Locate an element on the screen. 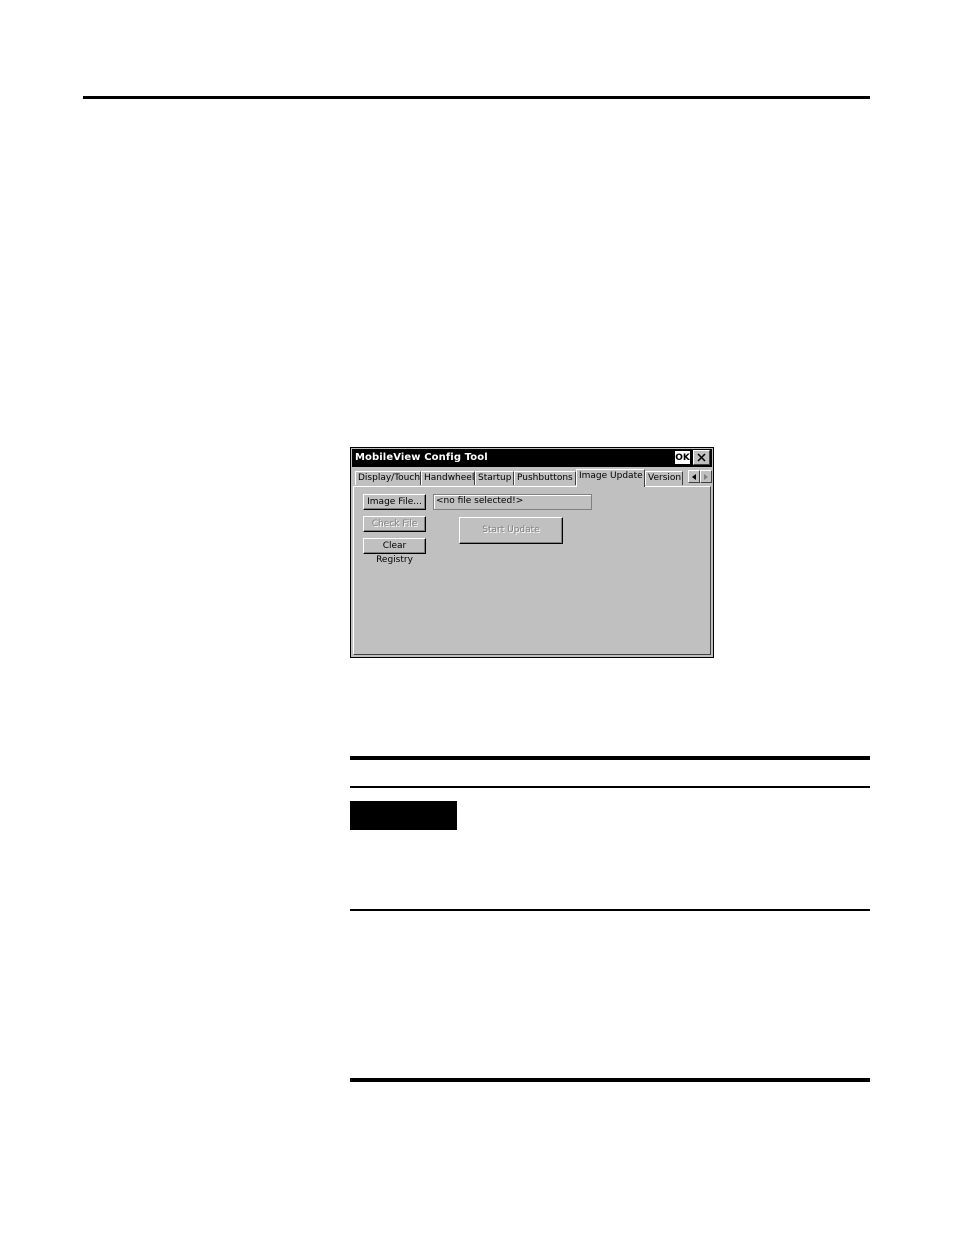  start-update-button: Start Update is located at coordinates (511, 530).